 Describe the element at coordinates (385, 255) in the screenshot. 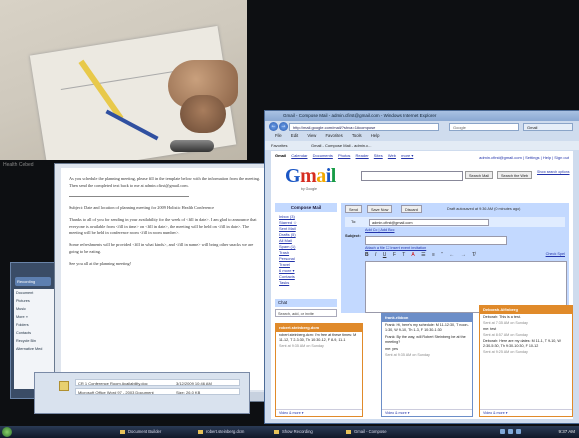

I see `underline-icon: U` at that location.